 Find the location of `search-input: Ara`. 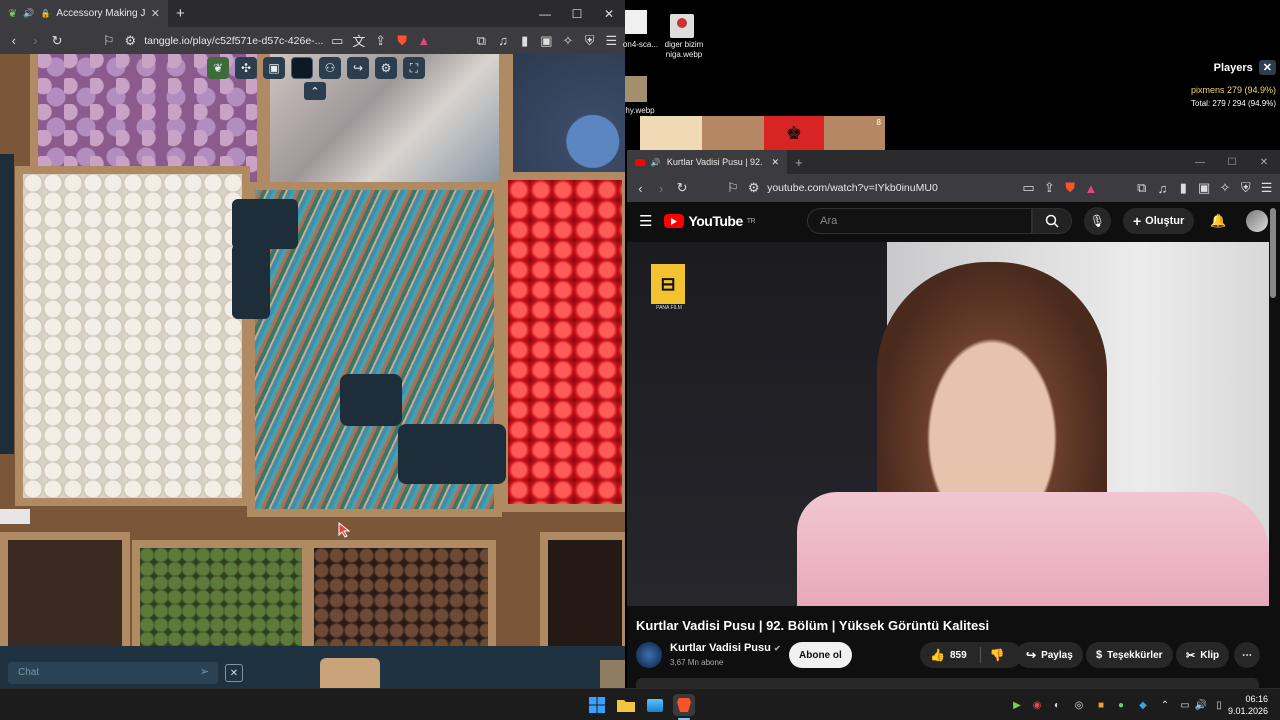

search-input: Ara is located at coordinates (920, 221).